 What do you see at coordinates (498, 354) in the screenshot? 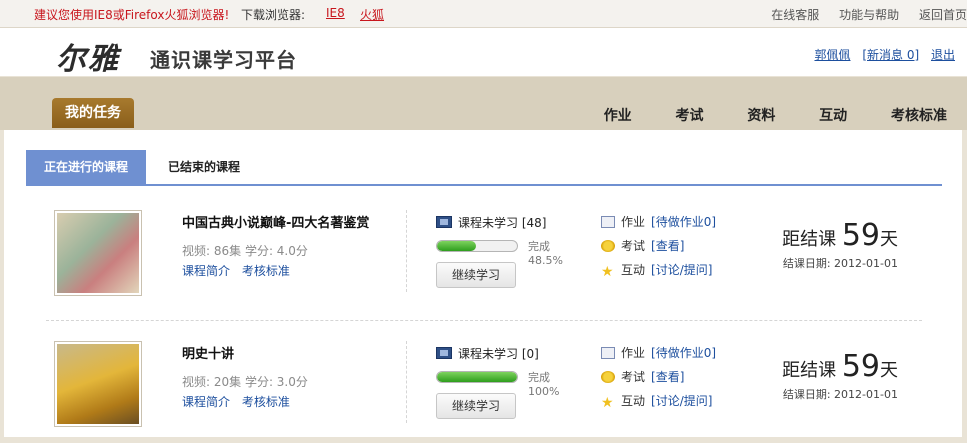
I see `unlearned-count: 课程未学习 [0]` at bounding box center [498, 354].